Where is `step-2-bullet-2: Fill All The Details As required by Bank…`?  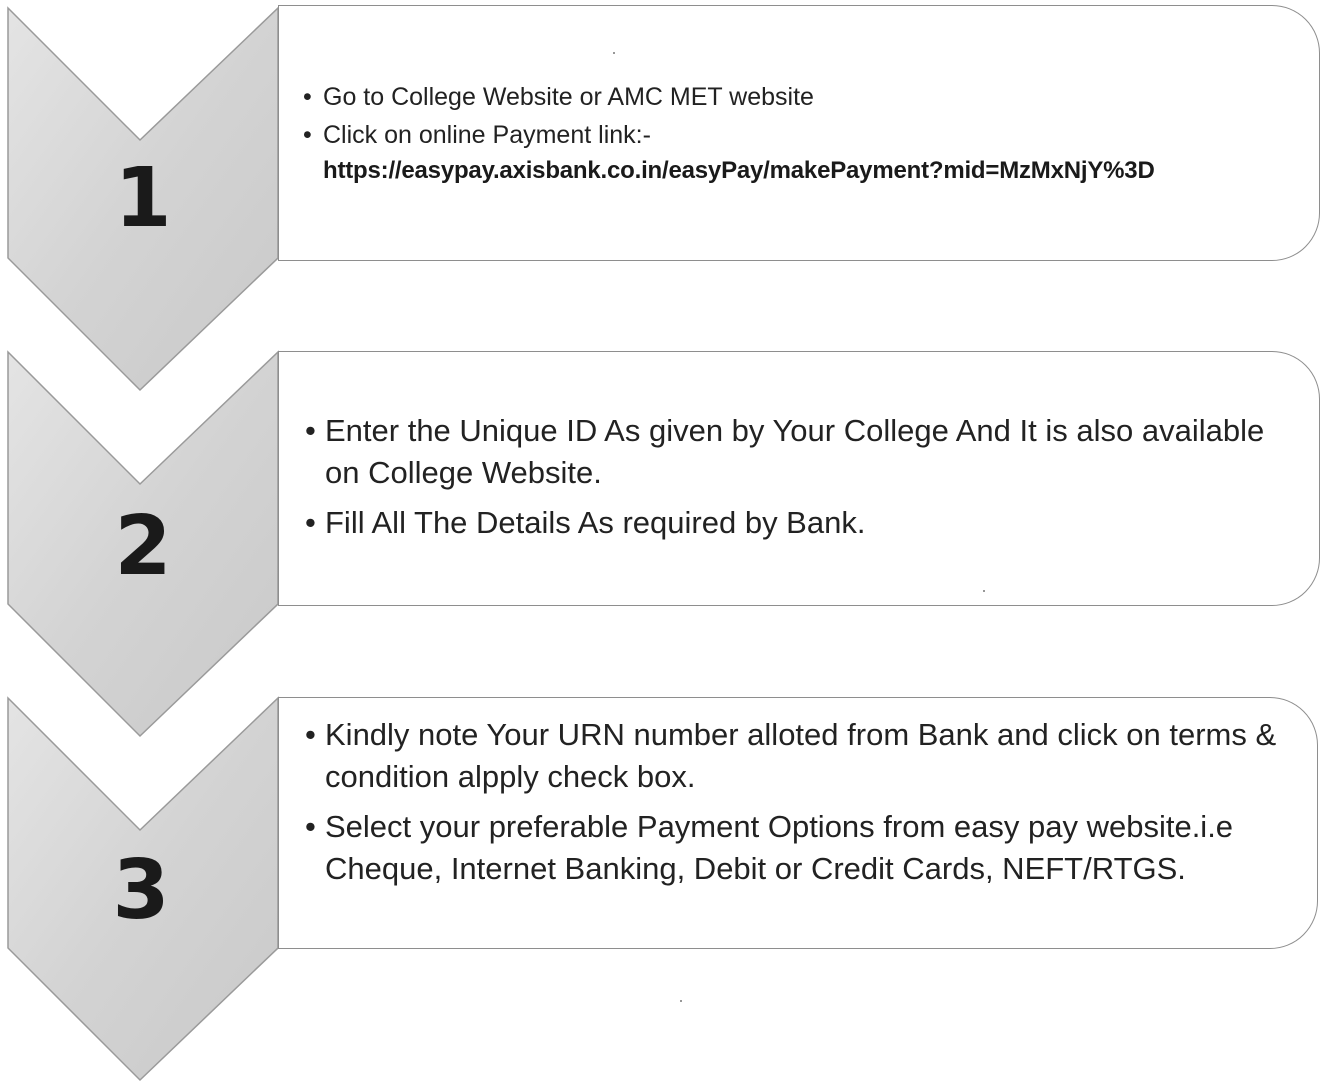
step-2-bullet-2: Fill All The Details As required by Bank… is located at coordinates (791, 523).